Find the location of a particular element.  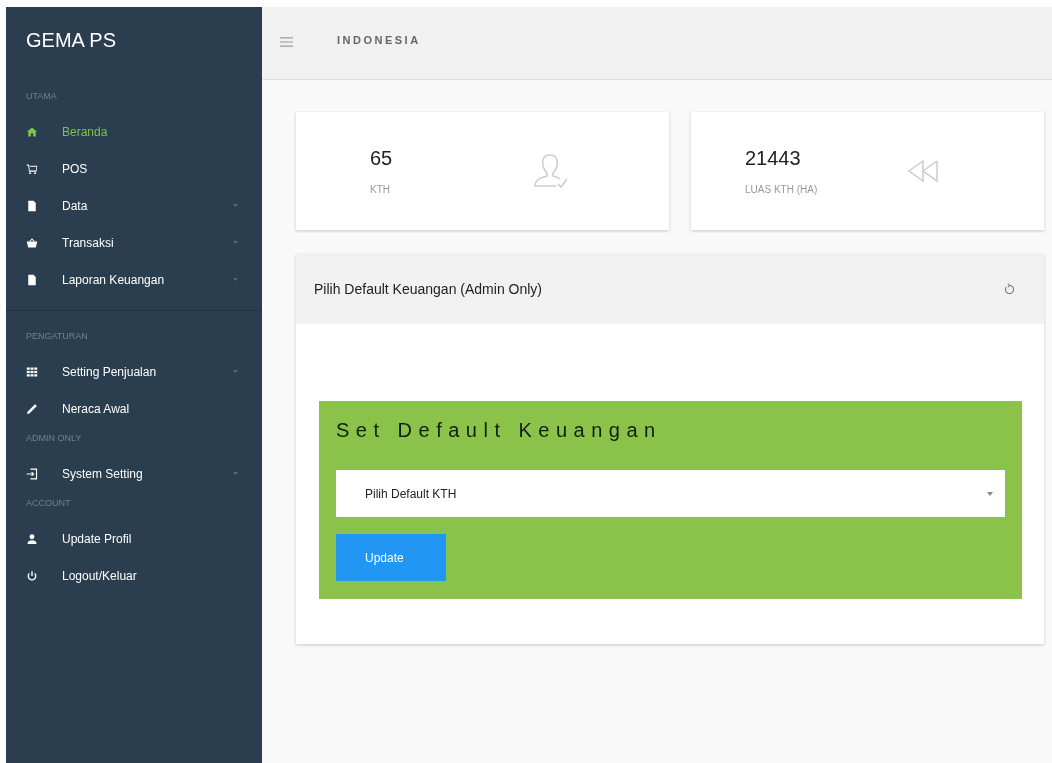

section-heading: ADMIN ONLY is located at coordinates (54, 438).